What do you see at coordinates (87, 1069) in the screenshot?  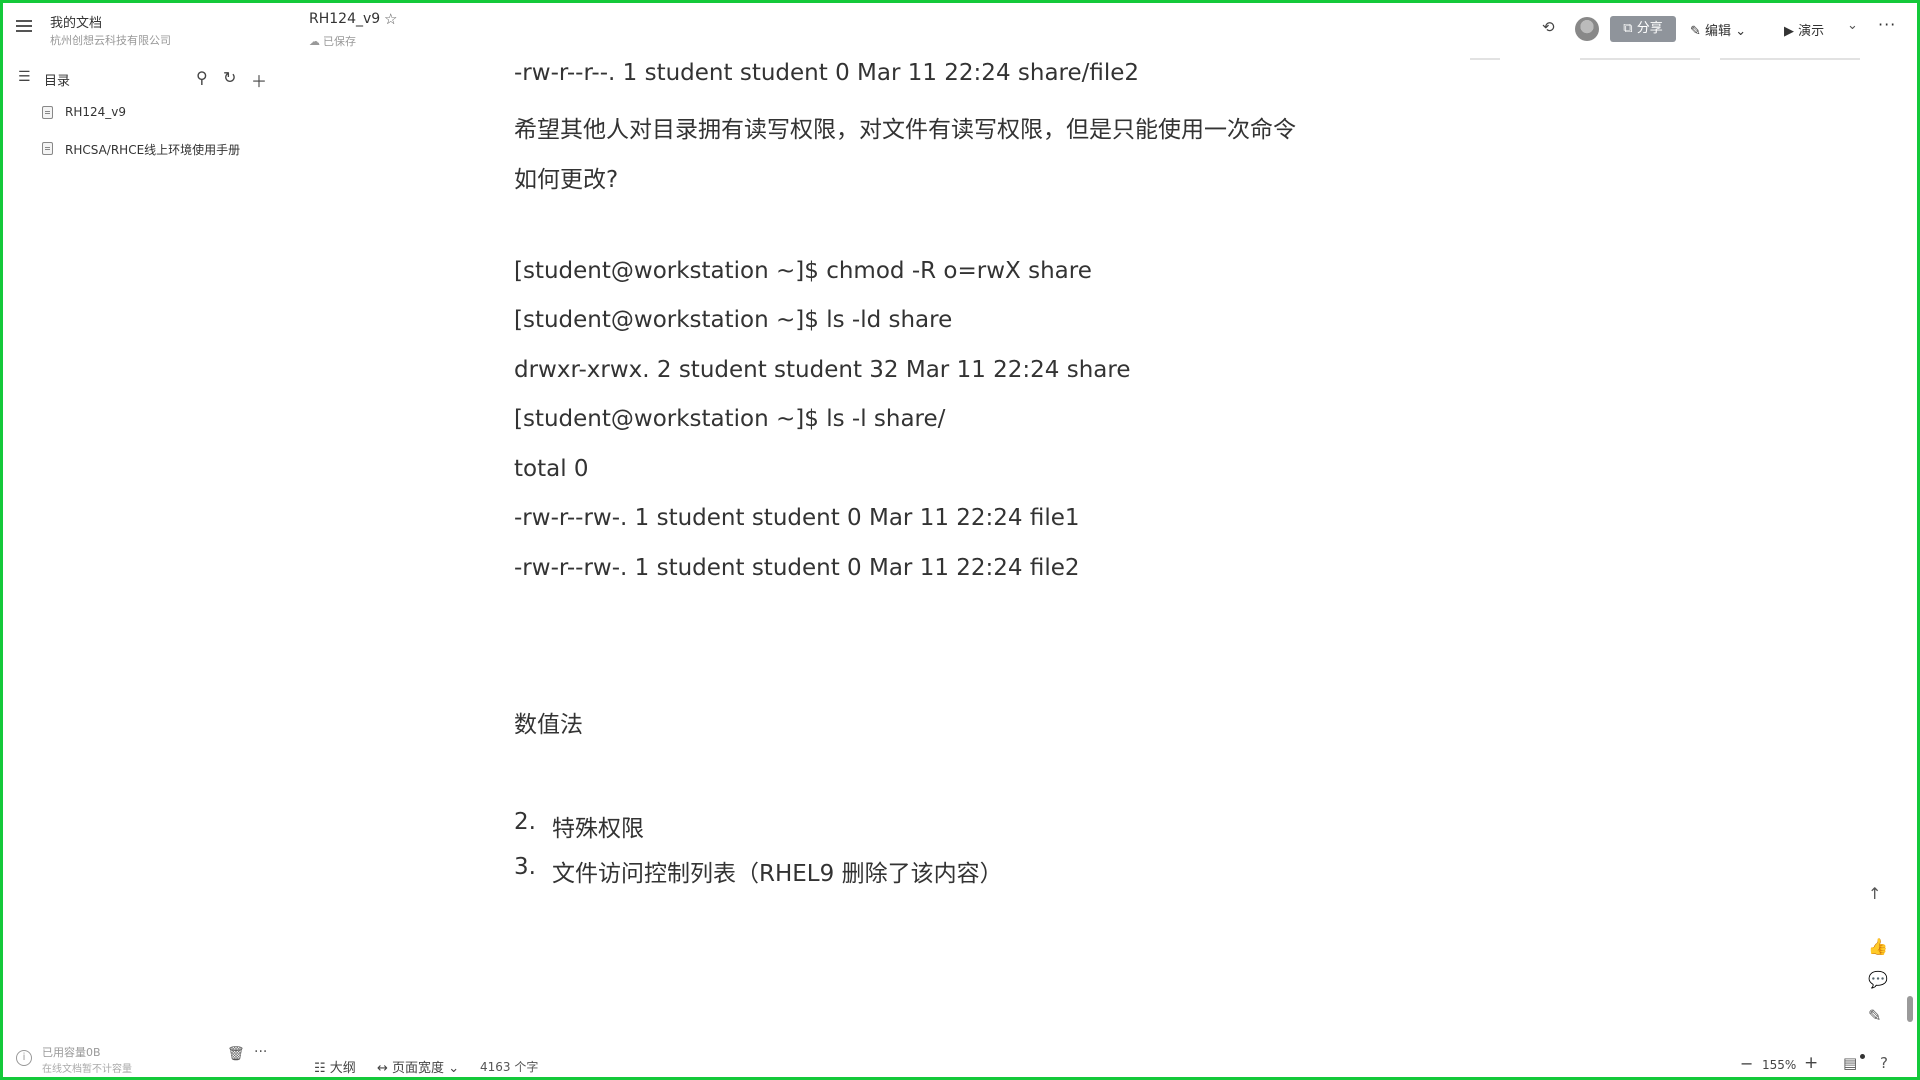 I see `storage-note: 在线文档暂不计容量` at bounding box center [87, 1069].